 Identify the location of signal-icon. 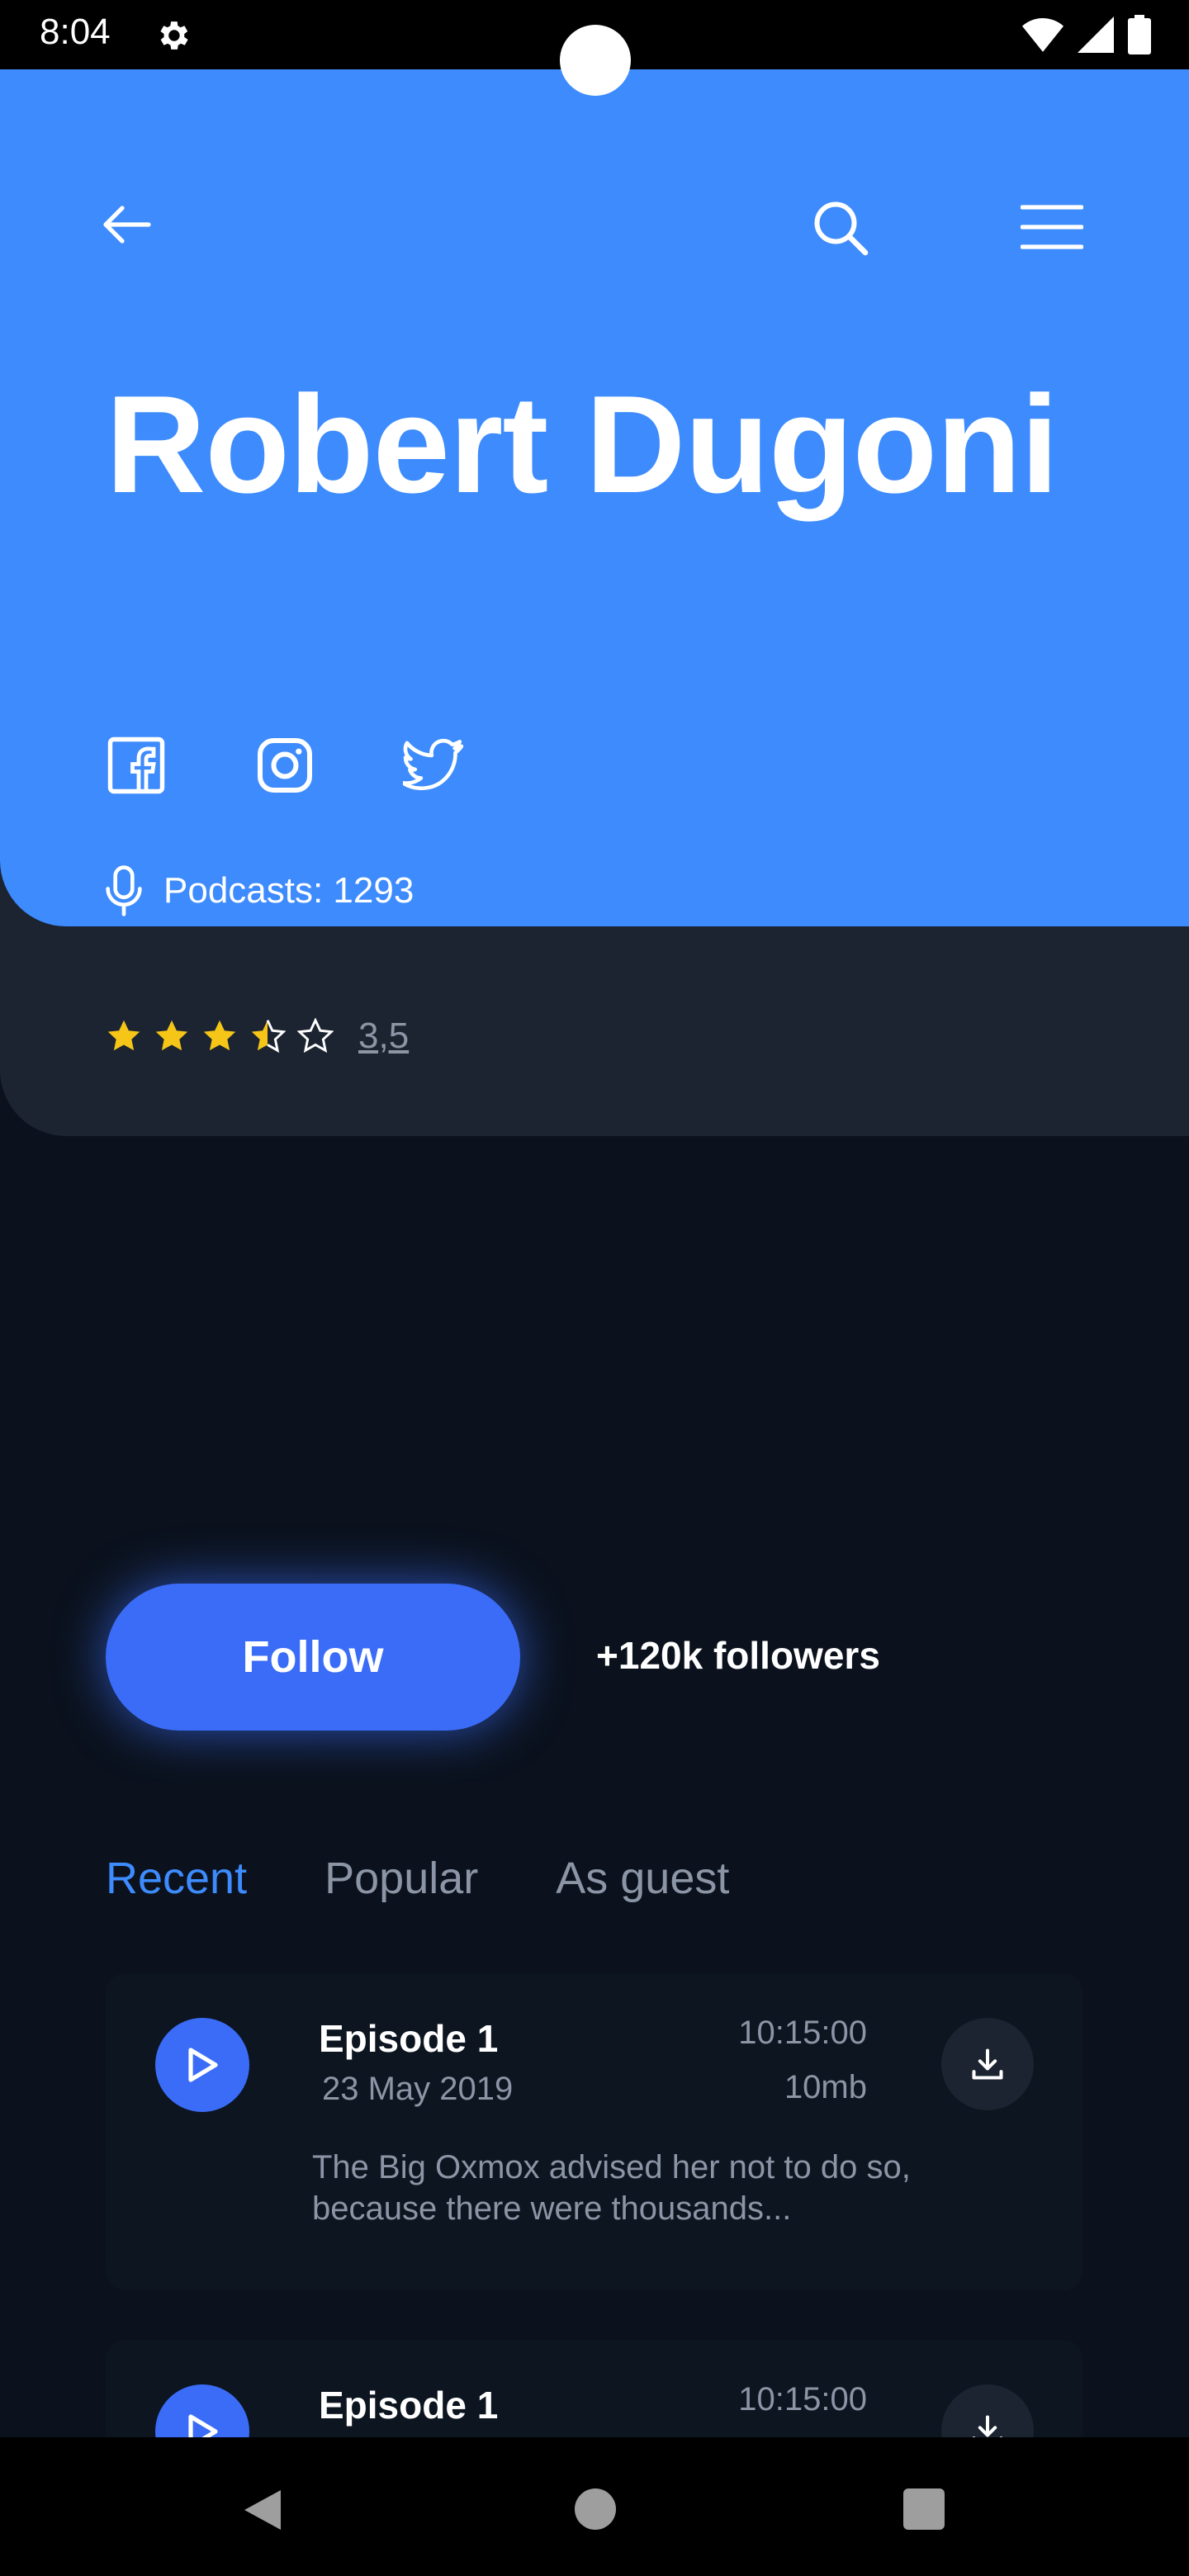
(1096, 35).